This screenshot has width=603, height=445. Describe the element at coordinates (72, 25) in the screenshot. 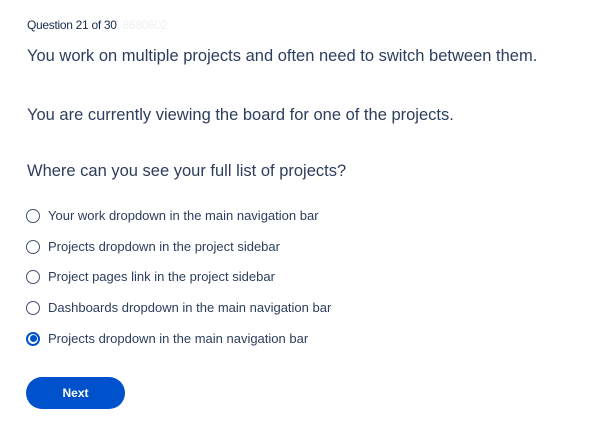

I see `counter-text: Question 21 of 30` at that location.